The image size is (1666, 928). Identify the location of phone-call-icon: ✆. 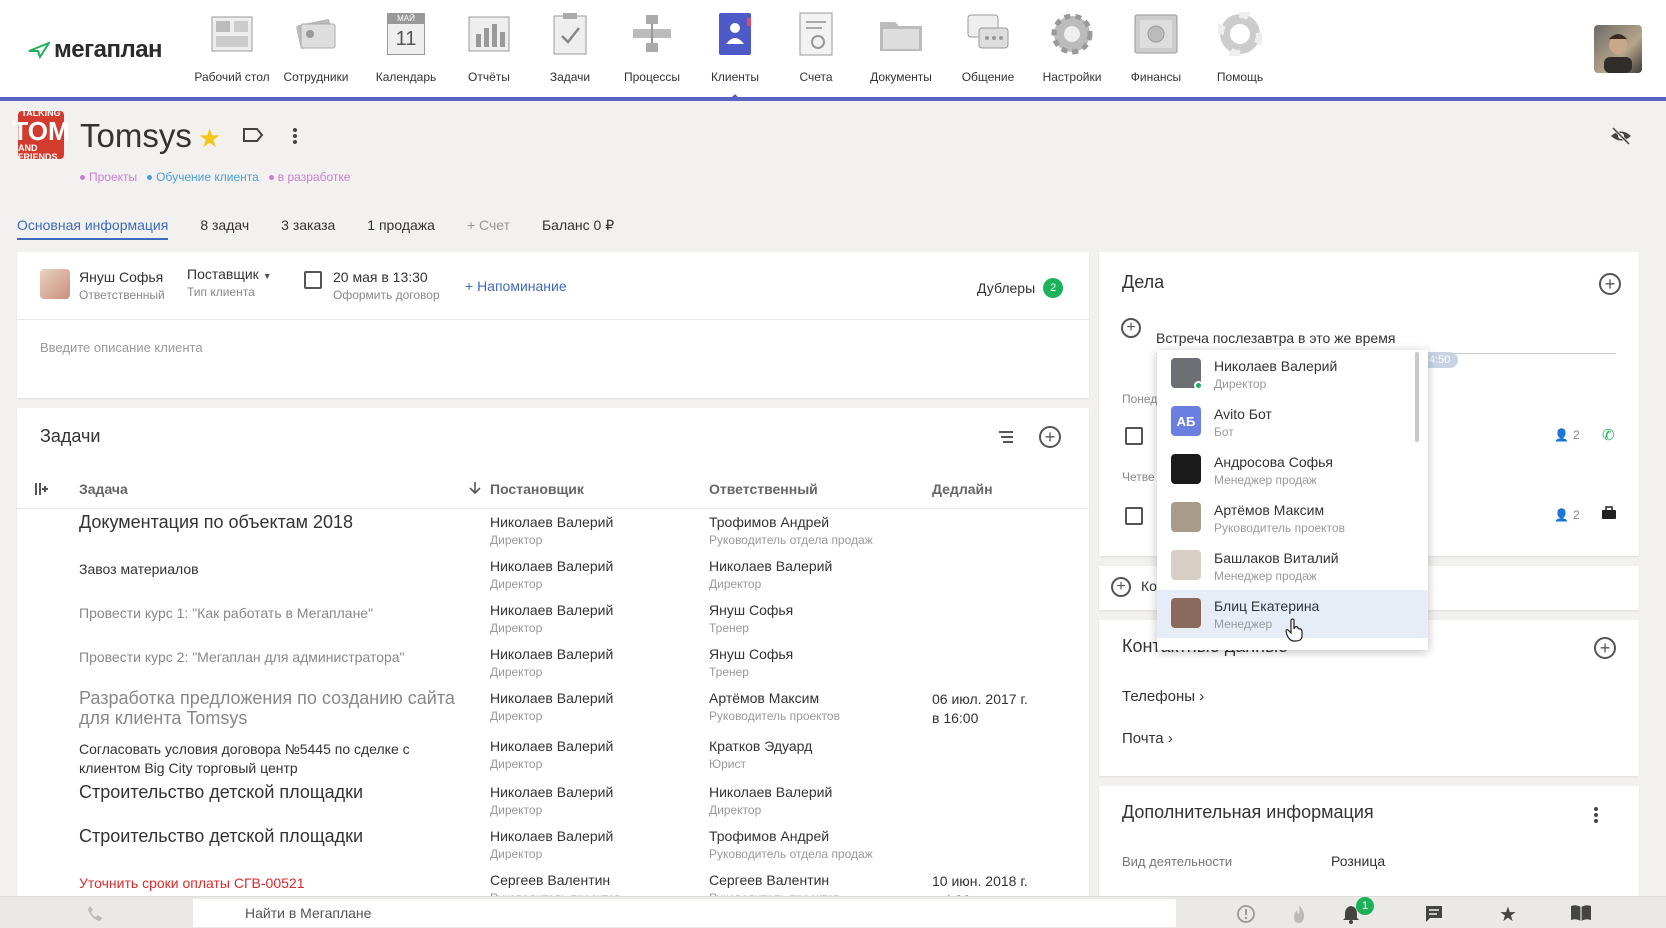
(1608, 435).